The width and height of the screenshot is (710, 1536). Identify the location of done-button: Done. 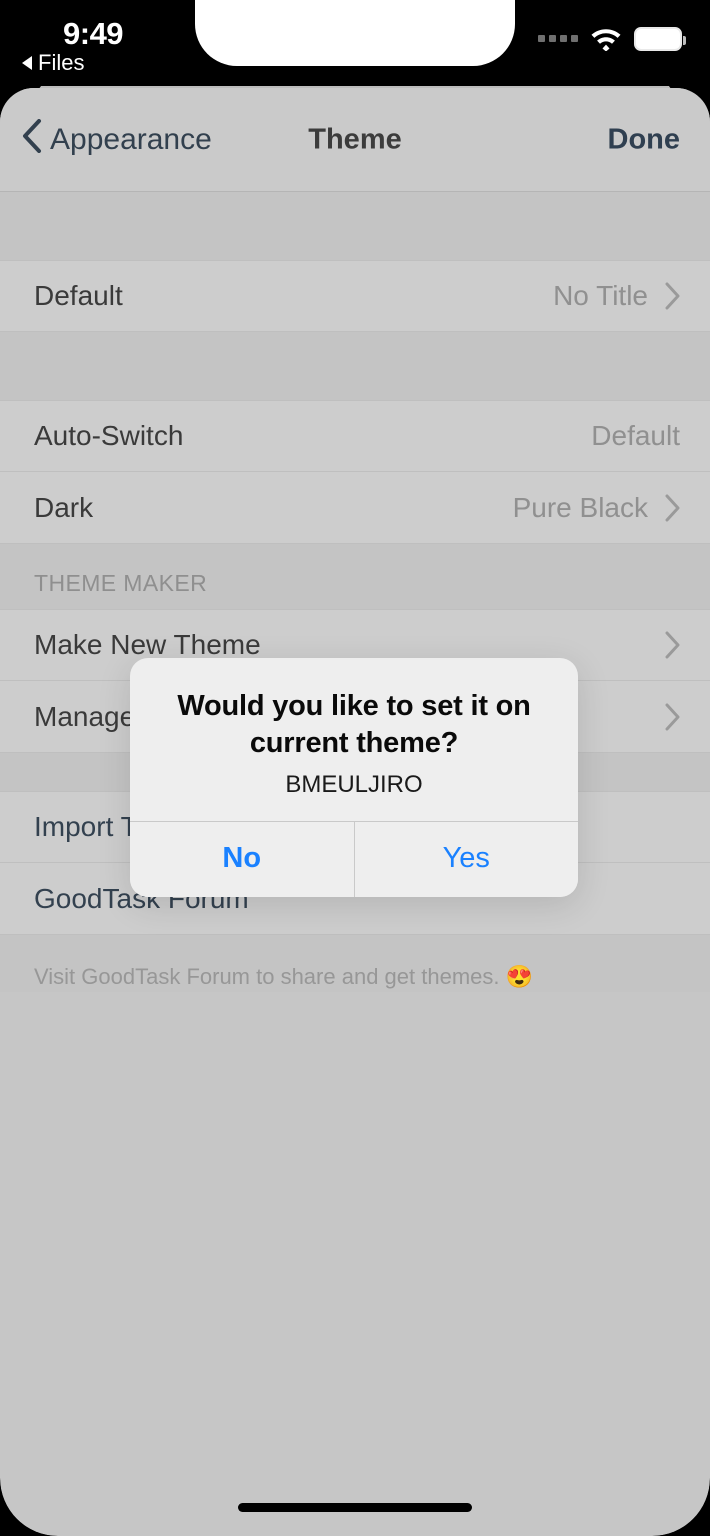
(644, 139).